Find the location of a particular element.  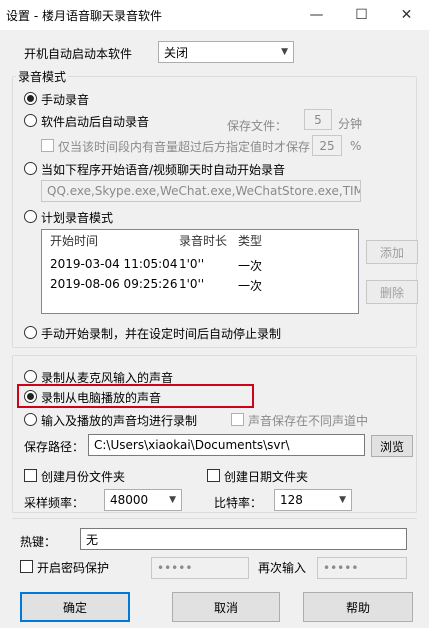

minimize-button: — is located at coordinates (316, 15).